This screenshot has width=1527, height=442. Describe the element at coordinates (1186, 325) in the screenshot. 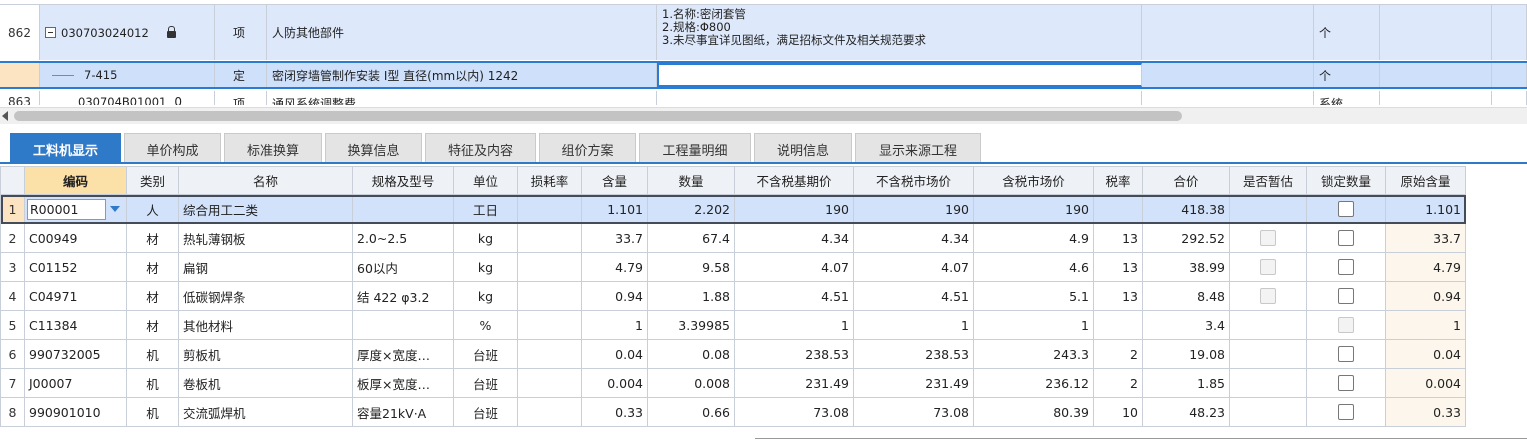

I see `cell-total: 3.4` at that location.